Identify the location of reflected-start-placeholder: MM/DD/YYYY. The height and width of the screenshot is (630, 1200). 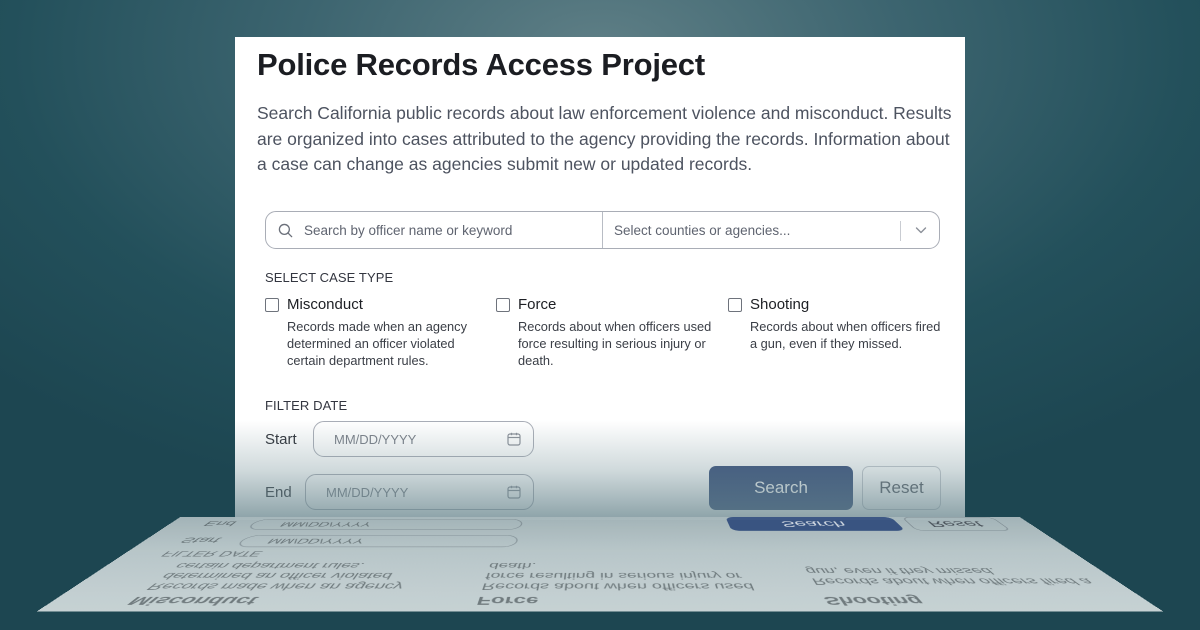
(315, 541).